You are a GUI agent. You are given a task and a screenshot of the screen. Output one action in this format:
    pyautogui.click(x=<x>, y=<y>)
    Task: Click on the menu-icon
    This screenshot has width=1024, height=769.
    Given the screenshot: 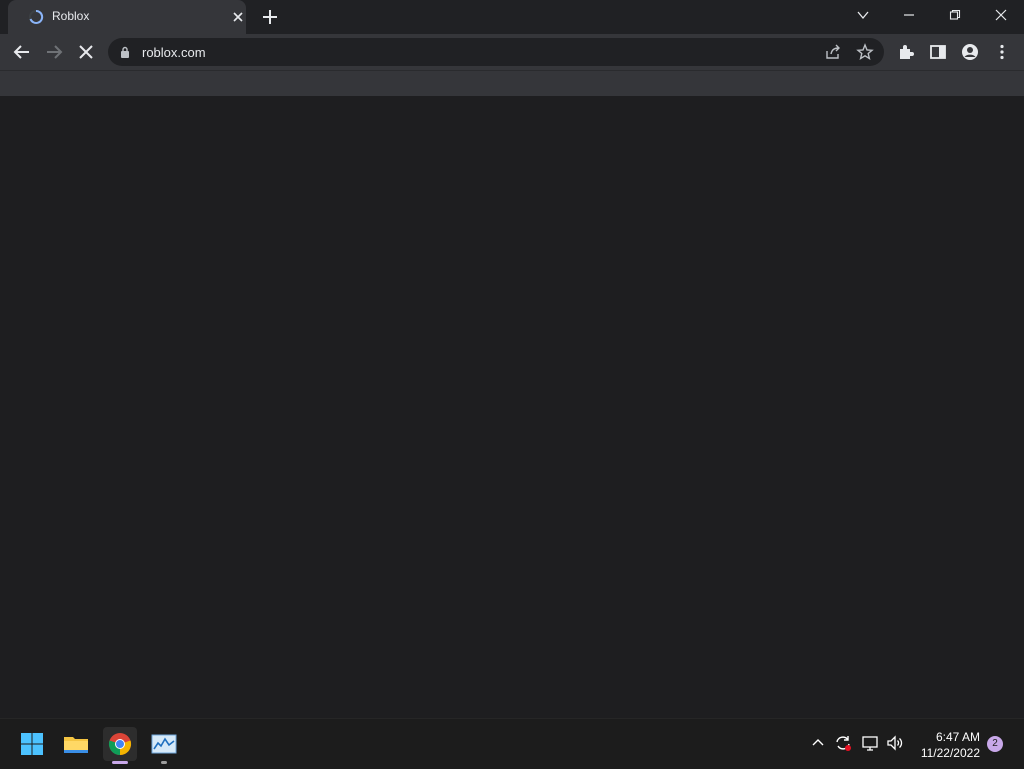 What is the action you would take?
    pyautogui.click(x=1002, y=52)
    